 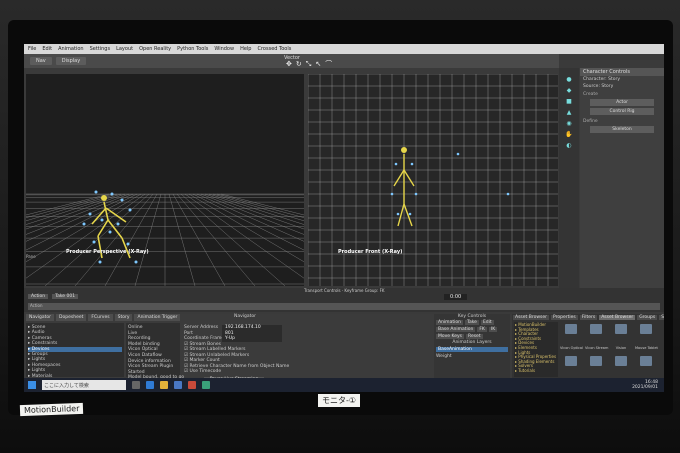 What do you see at coordinates (150, 385) in the screenshot?
I see `edge-icon` at bounding box center [150, 385].